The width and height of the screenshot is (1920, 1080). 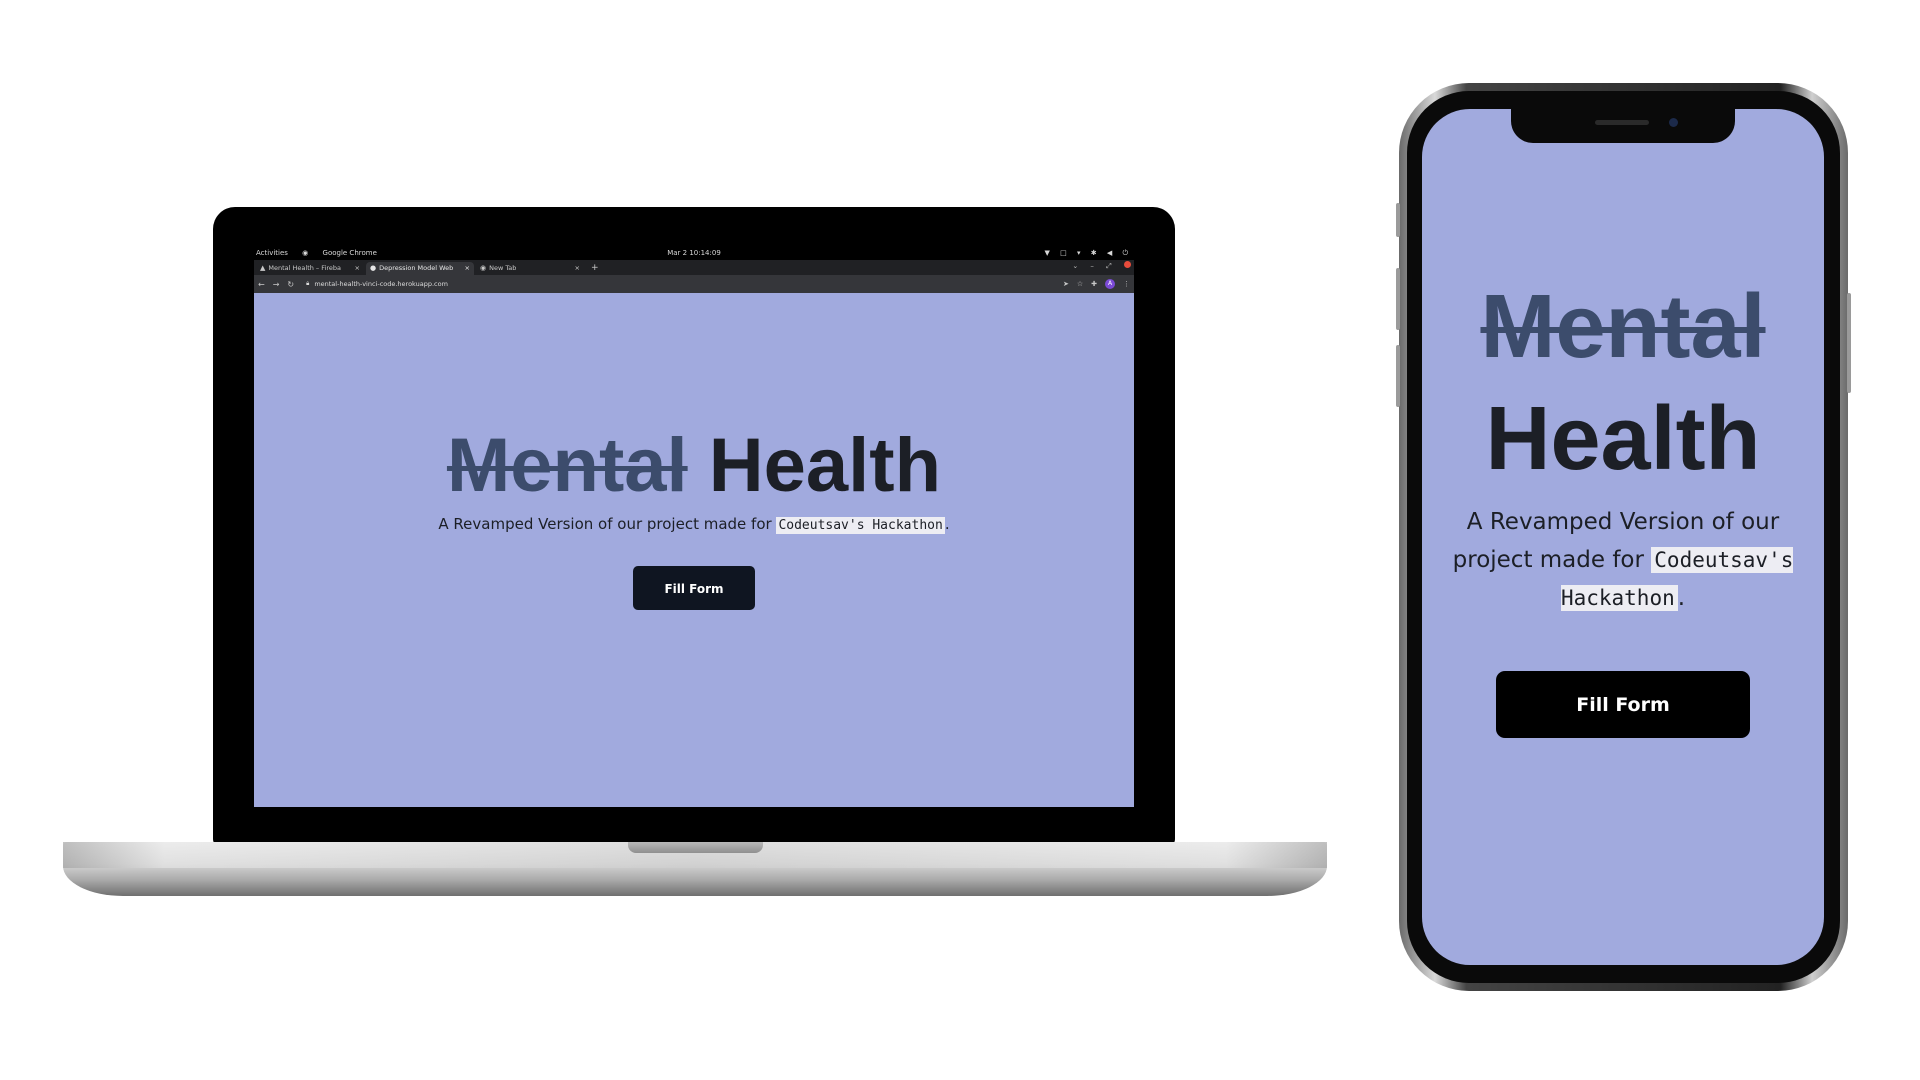 What do you see at coordinates (567, 465) in the screenshot?
I see `title-struck-word: Mental` at bounding box center [567, 465].